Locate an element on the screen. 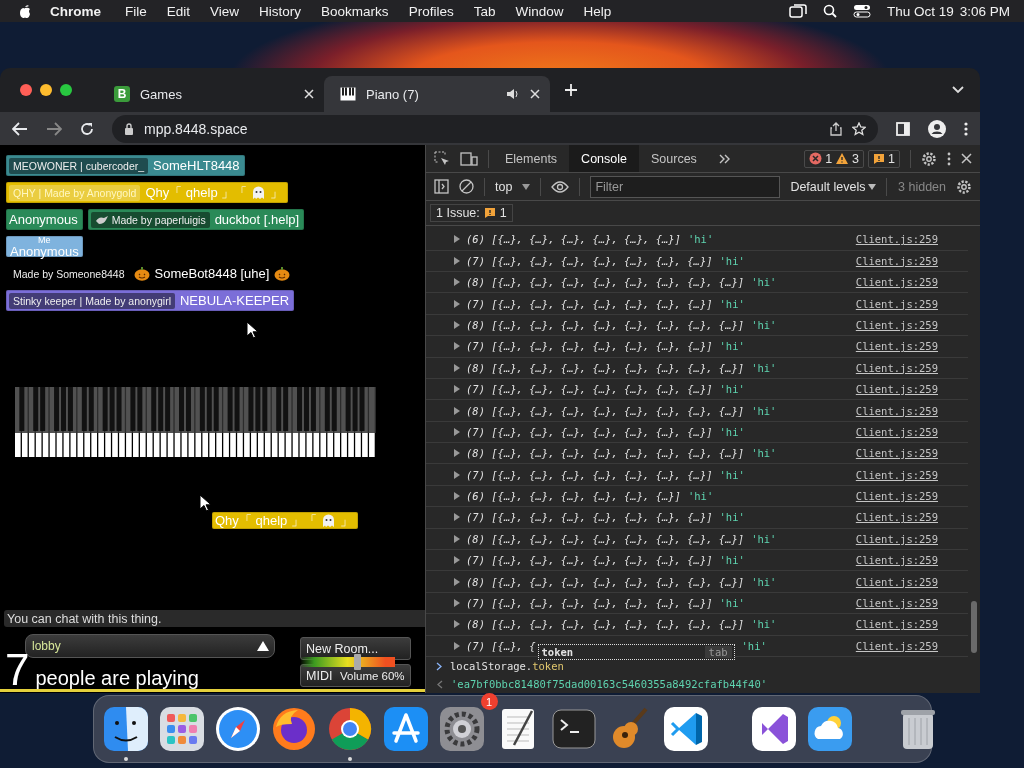 The height and width of the screenshot is (768, 1024). menu-item: Tab is located at coordinates (484, 11).